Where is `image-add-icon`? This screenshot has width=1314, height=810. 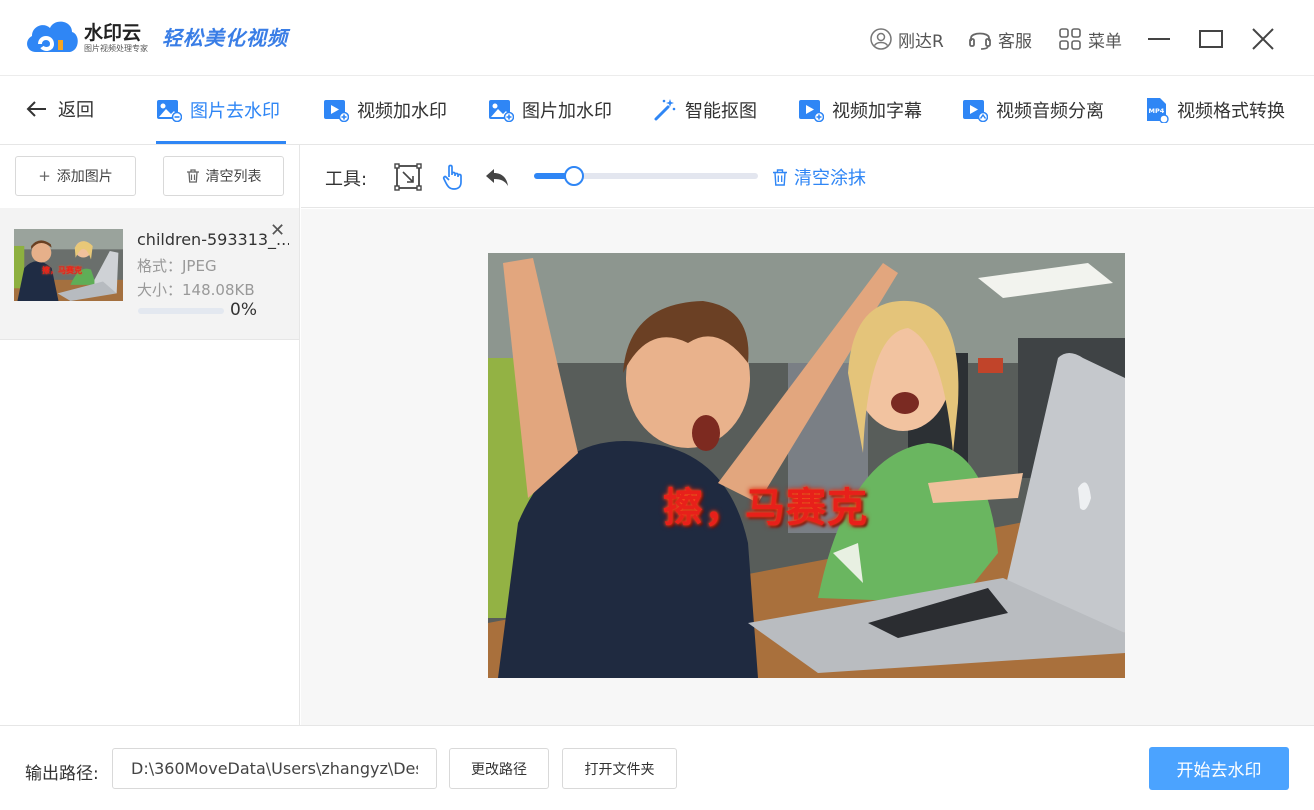 image-add-icon is located at coordinates (501, 111).